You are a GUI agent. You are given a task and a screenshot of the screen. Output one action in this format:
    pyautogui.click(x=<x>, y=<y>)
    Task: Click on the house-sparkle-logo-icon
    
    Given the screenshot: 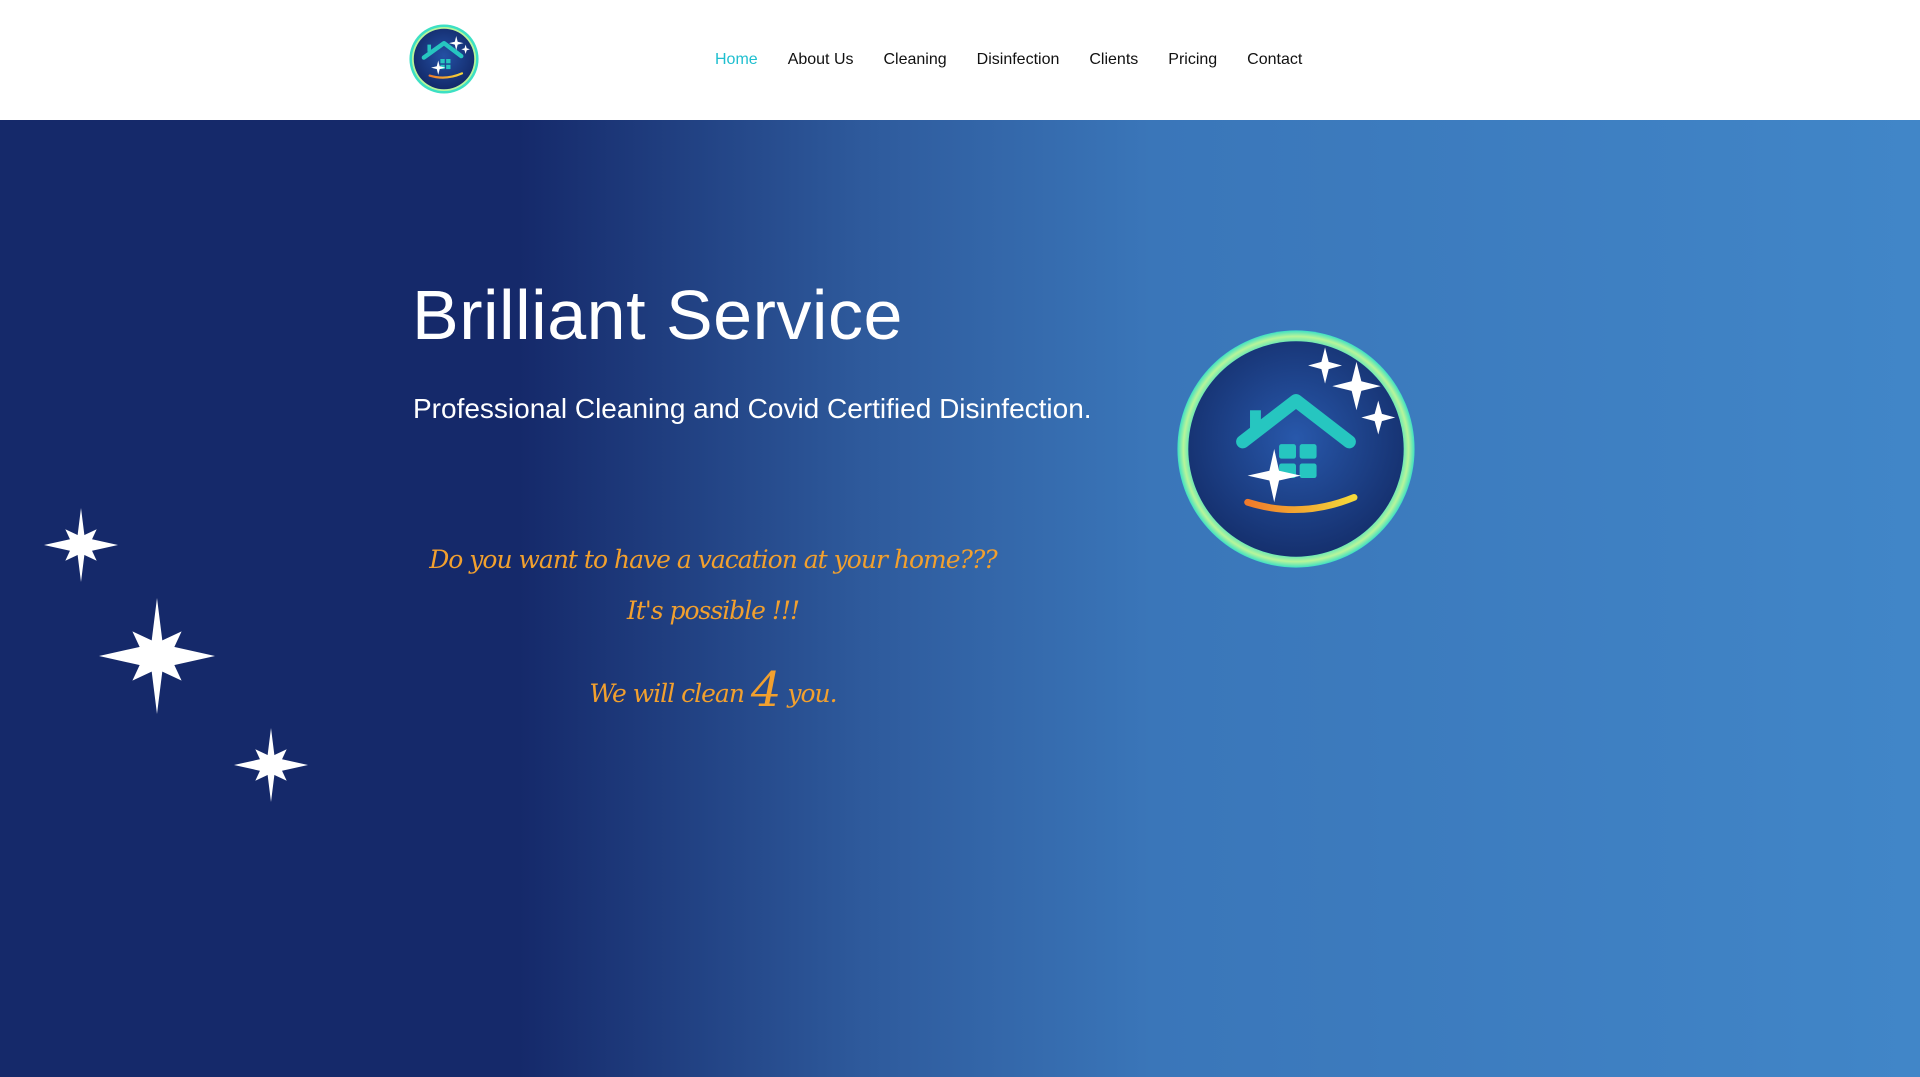 What is the action you would take?
    pyautogui.click(x=1296, y=449)
    